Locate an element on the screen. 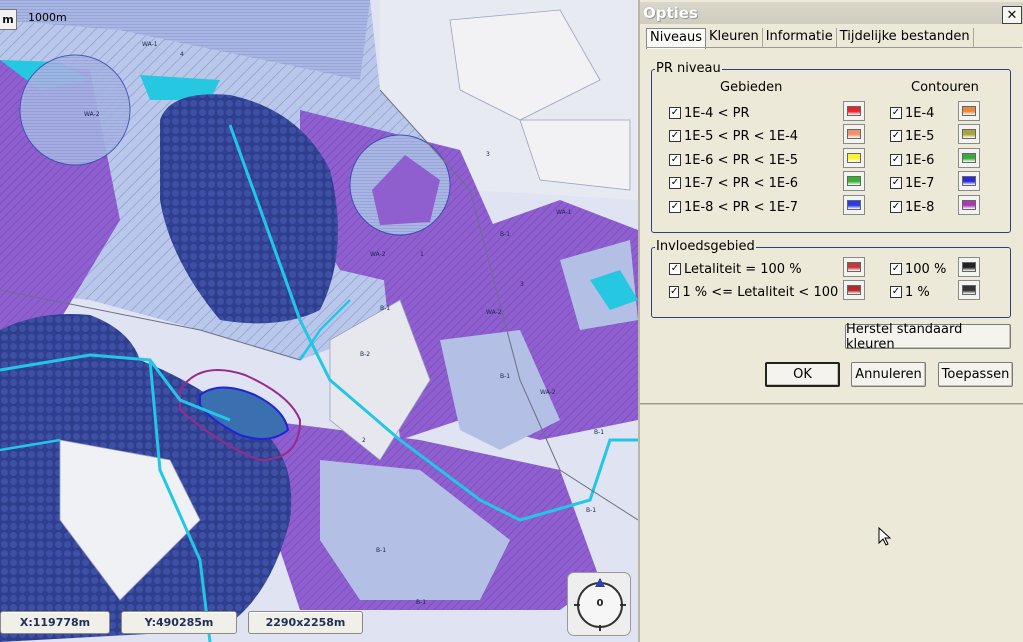 The width and height of the screenshot is (1023, 642). invloed-contour-row: ✓ 1 % is located at coordinates (910, 292).